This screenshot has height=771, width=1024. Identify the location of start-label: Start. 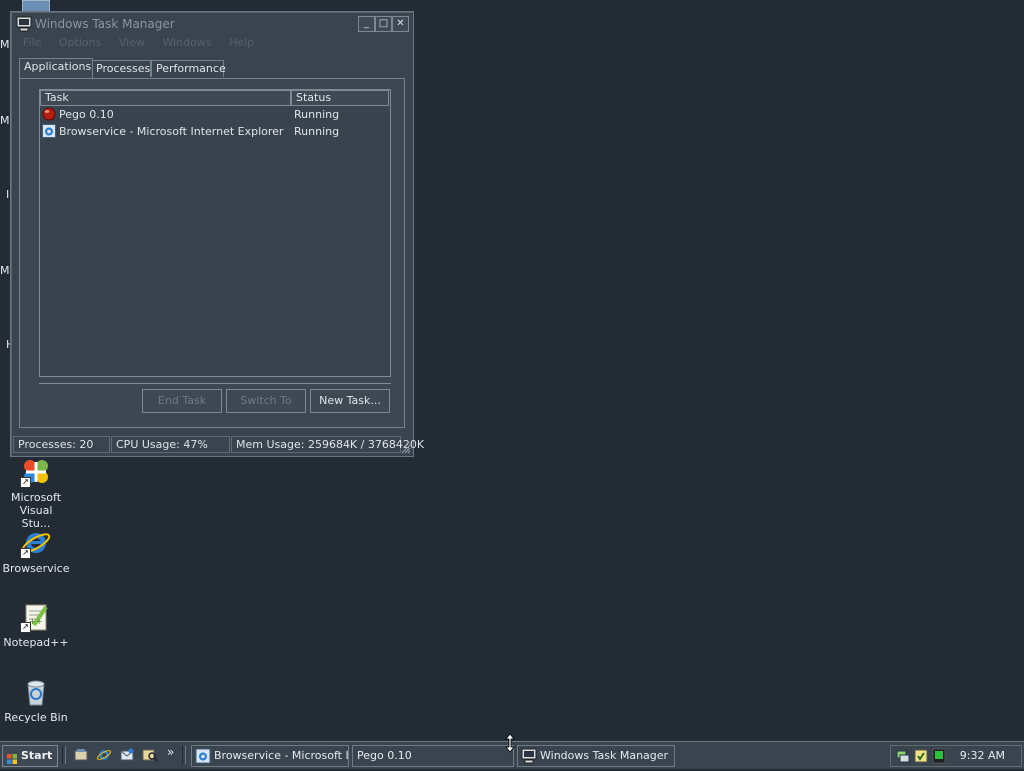
(37, 755).